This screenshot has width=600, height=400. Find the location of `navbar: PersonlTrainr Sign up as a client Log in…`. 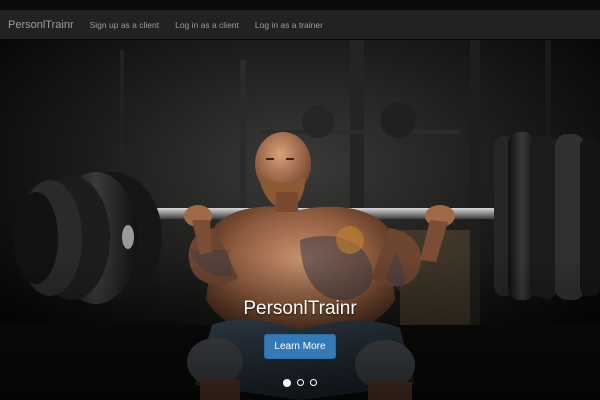

navbar: PersonlTrainr Sign up as a client Log in… is located at coordinates (300, 25).